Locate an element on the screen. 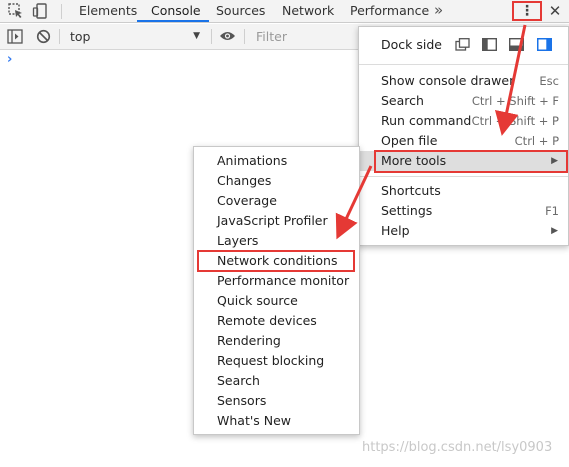 The width and height of the screenshot is (569, 467). tab-performance: Performance is located at coordinates (389, 11).